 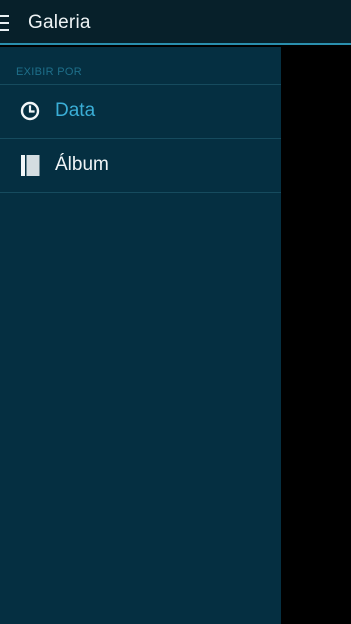 What do you see at coordinates (30, 165) in the screenshot?
I see `album-icon` at bounding box center [30, 165].